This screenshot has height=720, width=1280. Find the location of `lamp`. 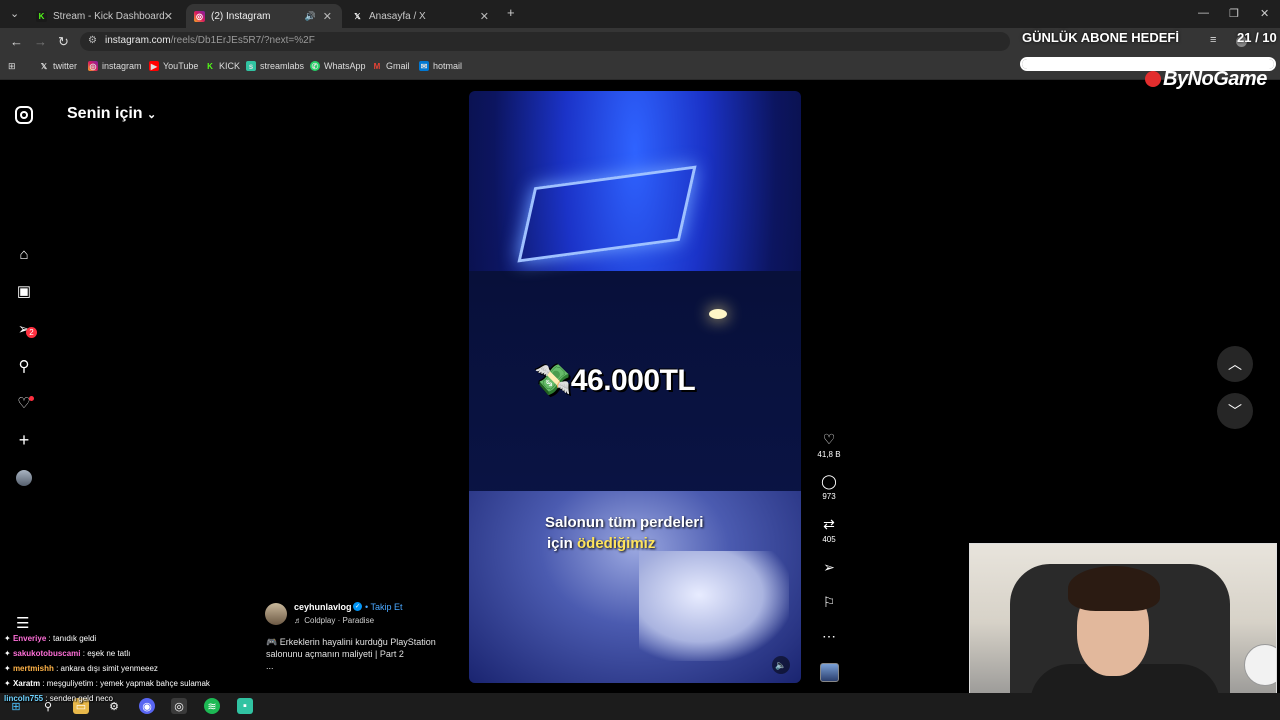

lamp is located at coordinates (718, 314).